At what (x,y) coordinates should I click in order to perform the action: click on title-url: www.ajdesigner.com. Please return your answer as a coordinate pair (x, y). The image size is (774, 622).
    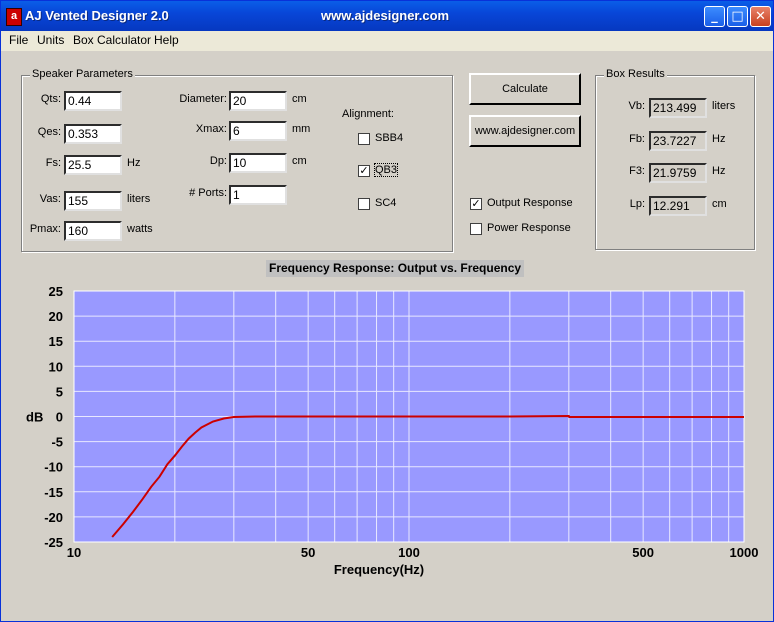
    Looking at the image, I should click on (385, 15).